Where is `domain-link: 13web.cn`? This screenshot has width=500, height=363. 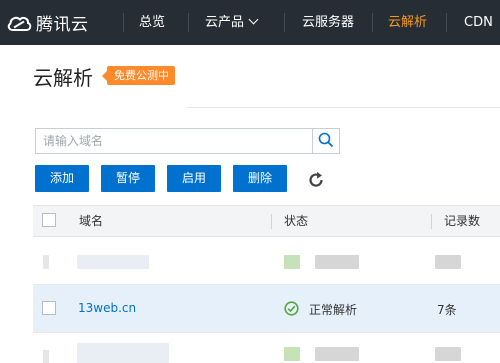 domain-link: 13web.cn is located at coordinates (107, 308).